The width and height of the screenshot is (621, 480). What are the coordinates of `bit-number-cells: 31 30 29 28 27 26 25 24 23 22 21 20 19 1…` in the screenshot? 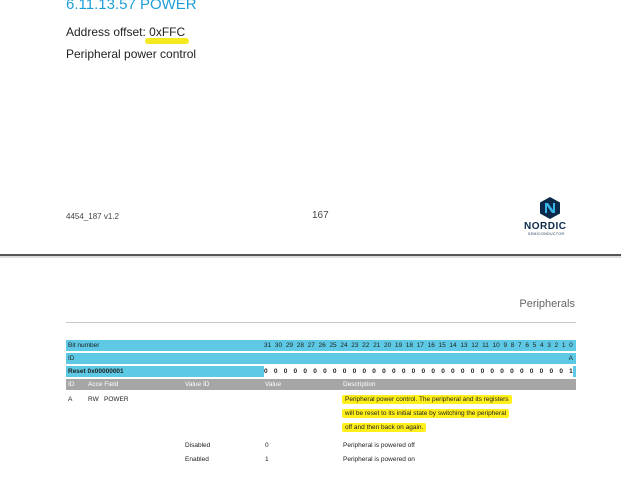 It's located at (418, 345).